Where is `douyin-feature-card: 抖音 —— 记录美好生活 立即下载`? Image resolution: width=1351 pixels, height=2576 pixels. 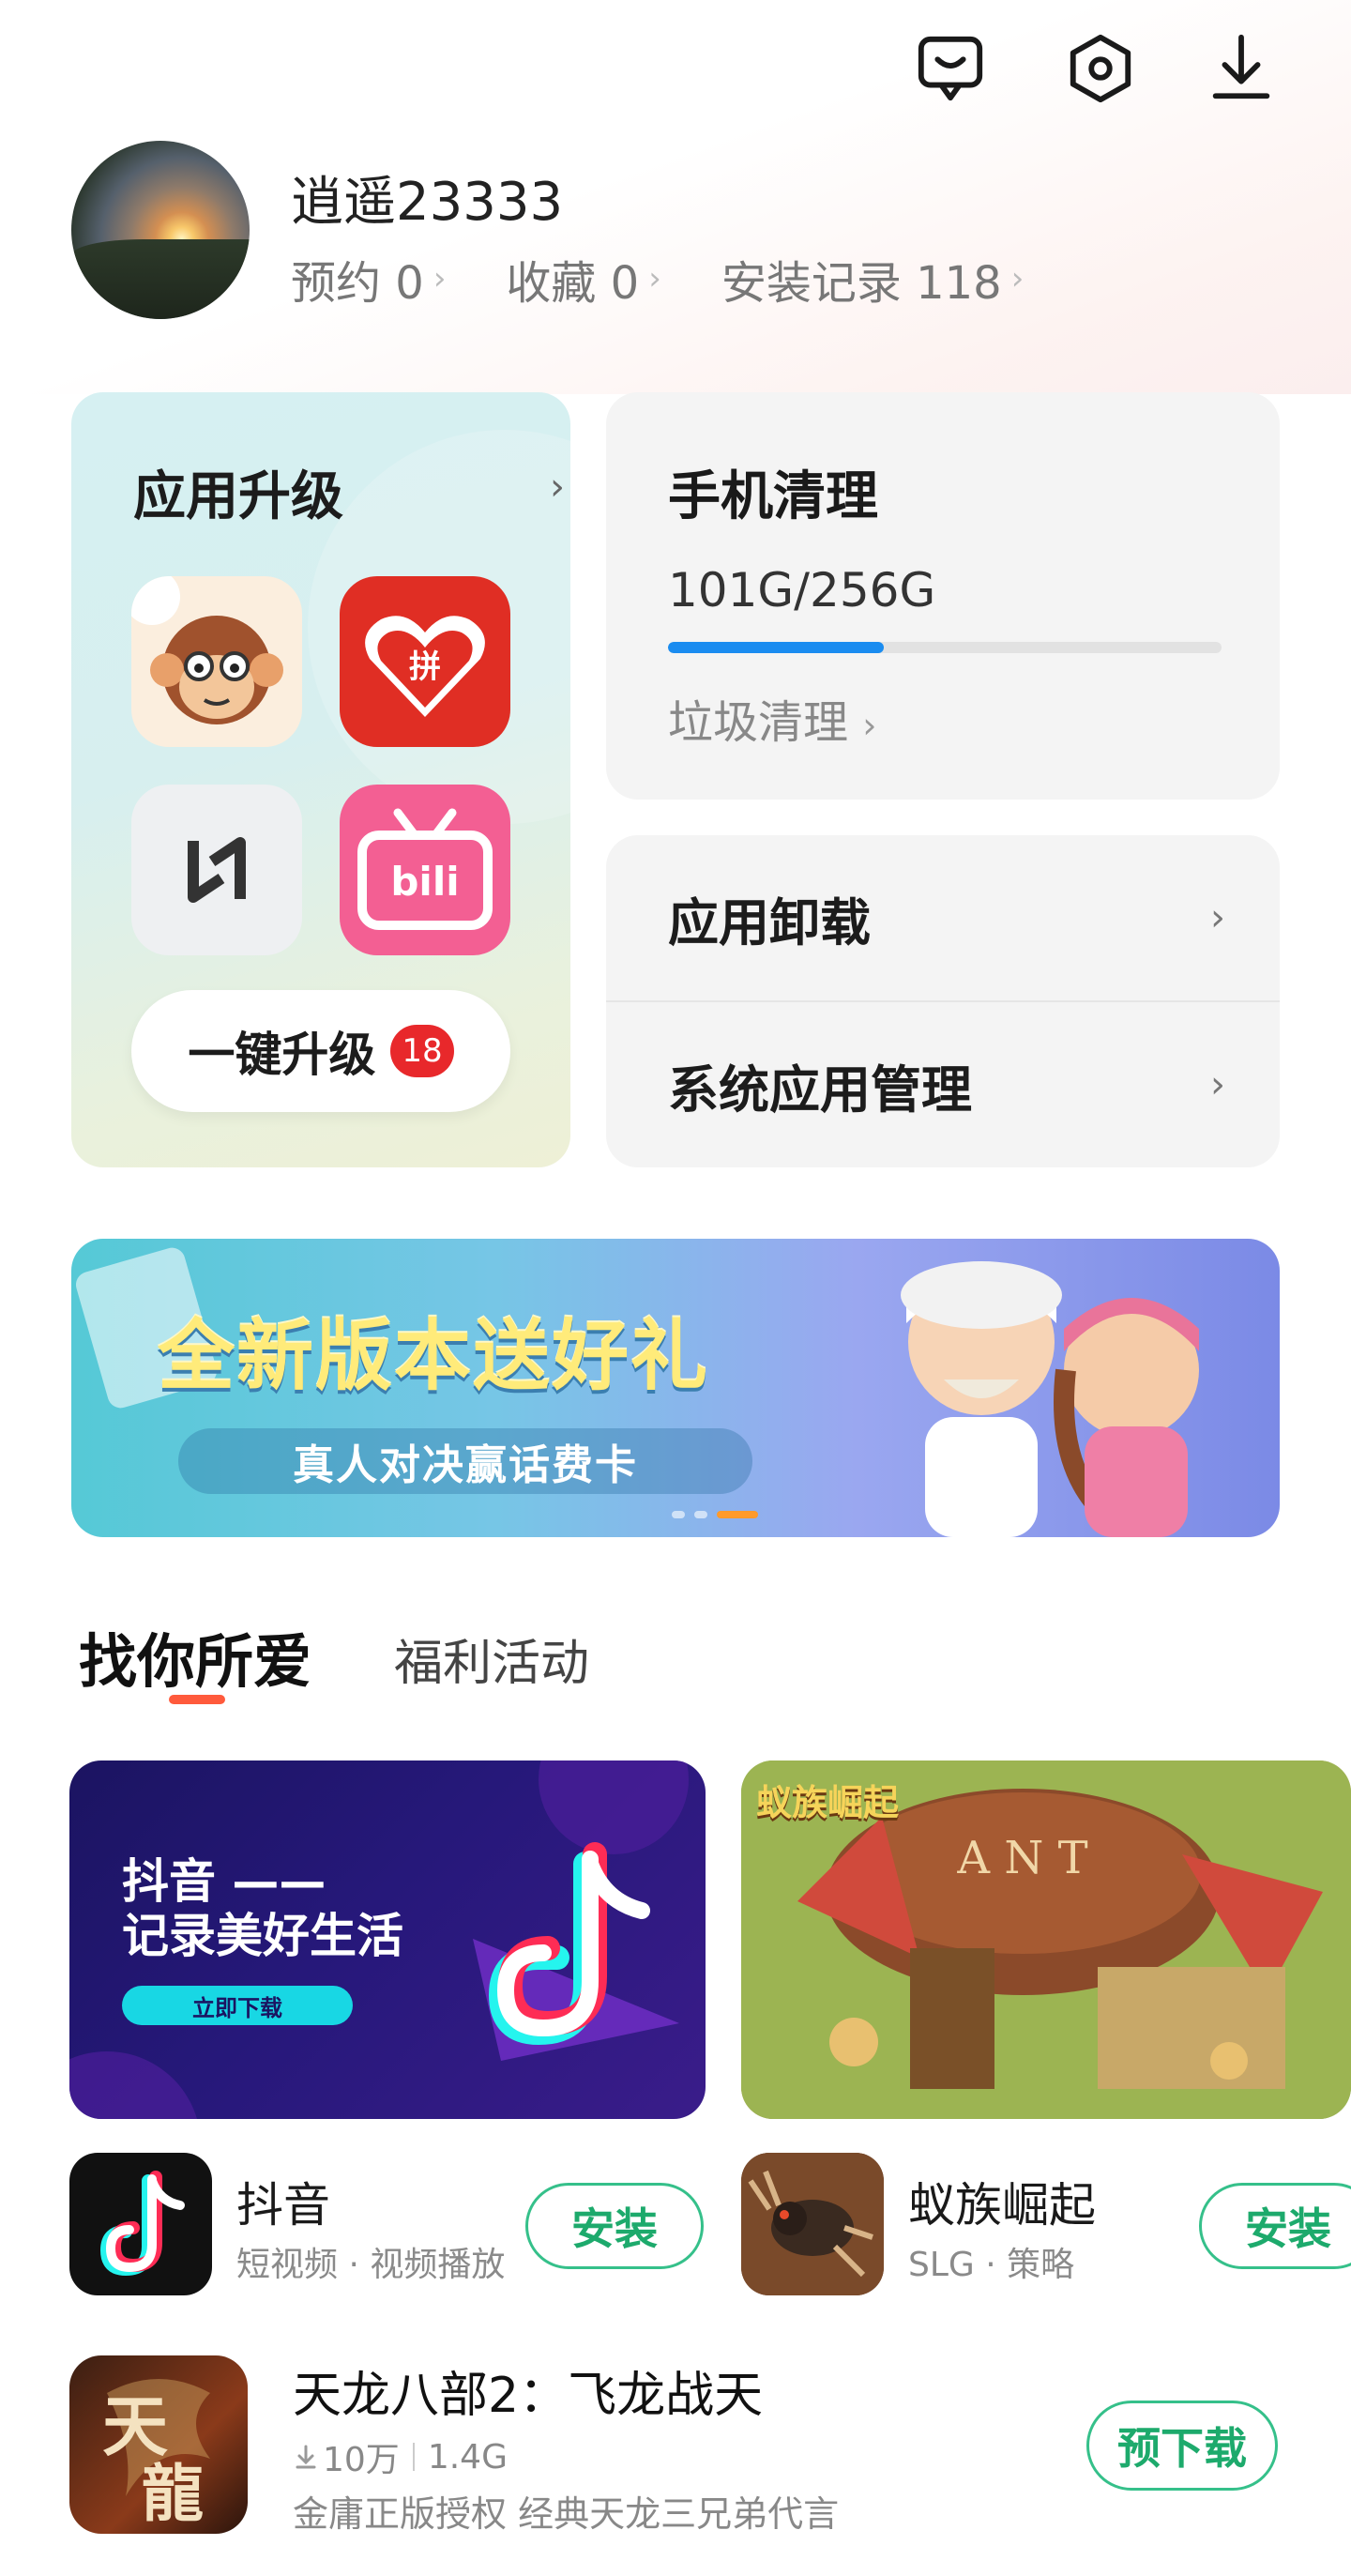 douyin-feature-card: 抖音 —— 记录美好生活 立即下载 is located at coordinates (387, 1940).